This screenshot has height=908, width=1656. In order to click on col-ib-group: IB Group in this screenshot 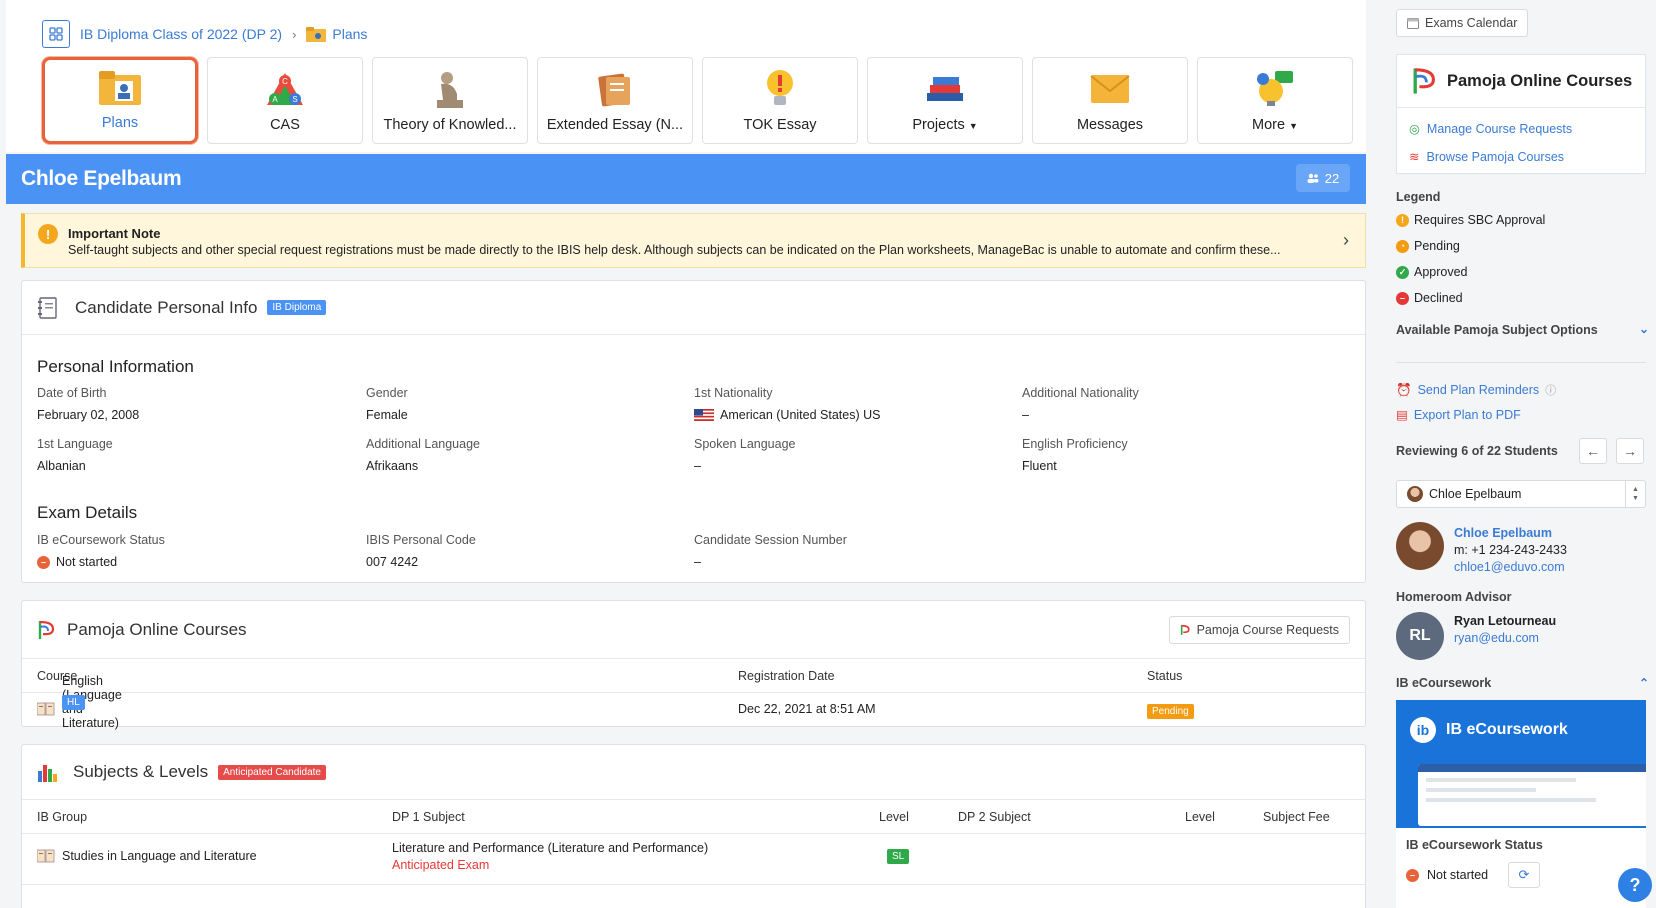, I will do `click(62, 817)`.